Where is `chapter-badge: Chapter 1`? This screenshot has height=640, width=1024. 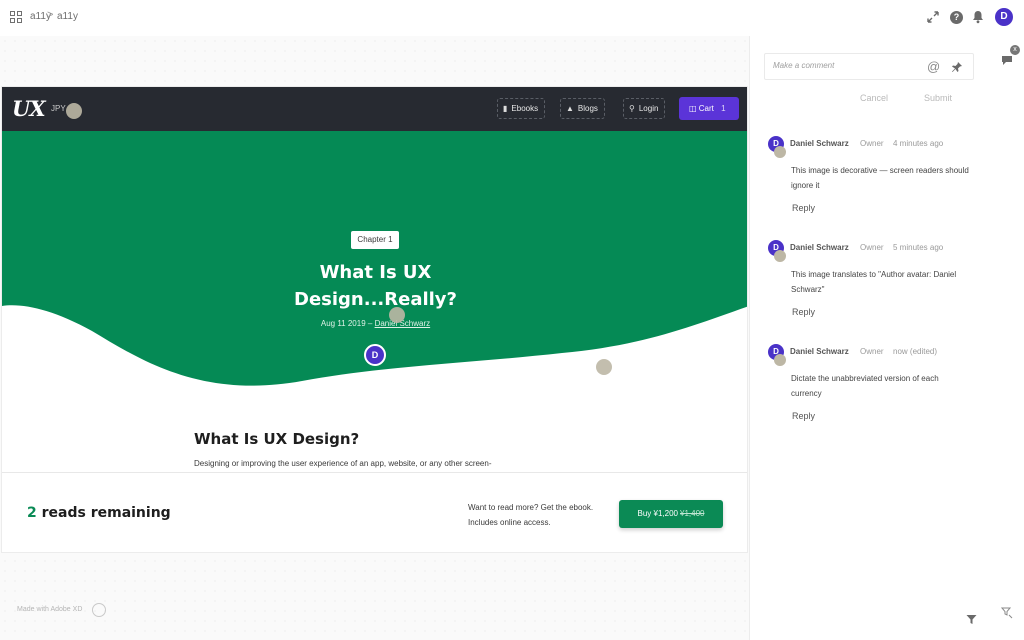
chapter-badge: Chapter 1 is located at coordinates (375, 240).